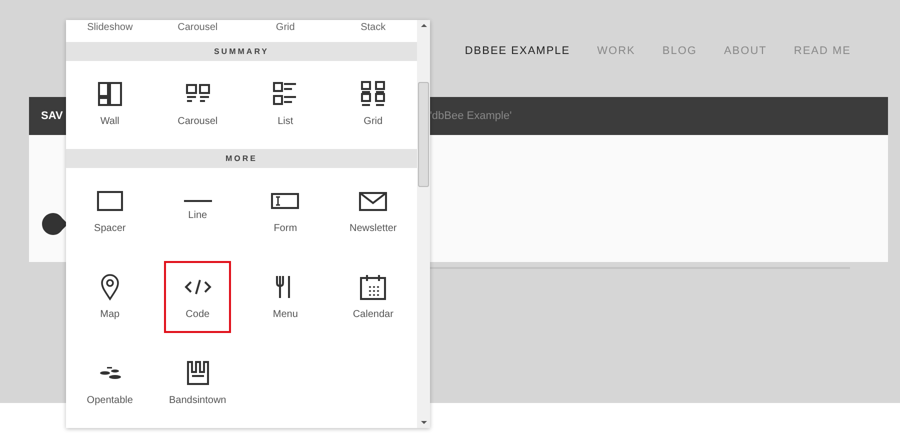 This screenshot has width=900, height=445. Describe the element at coordinates (373, 286) in the screenshot. I see `calendar-icon` at that location.